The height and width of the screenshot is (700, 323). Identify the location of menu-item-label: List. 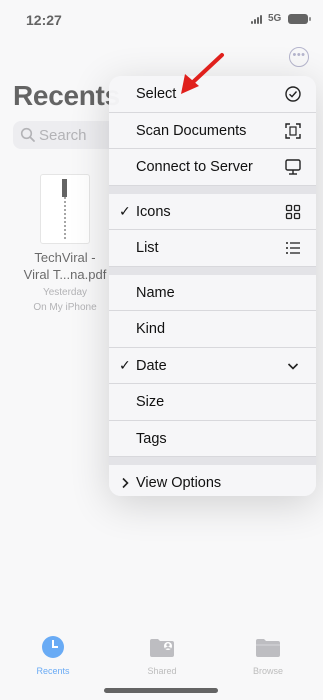
(147, 248).